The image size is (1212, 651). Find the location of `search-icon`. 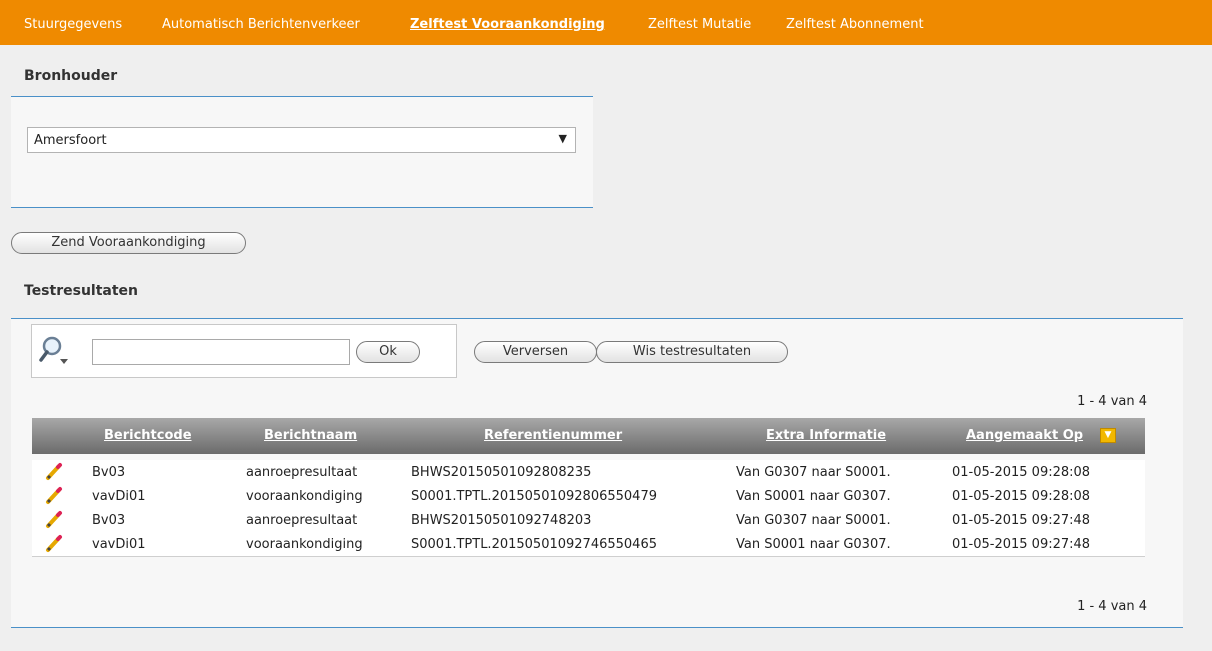

search-icon is located at coordinates (55, 351).